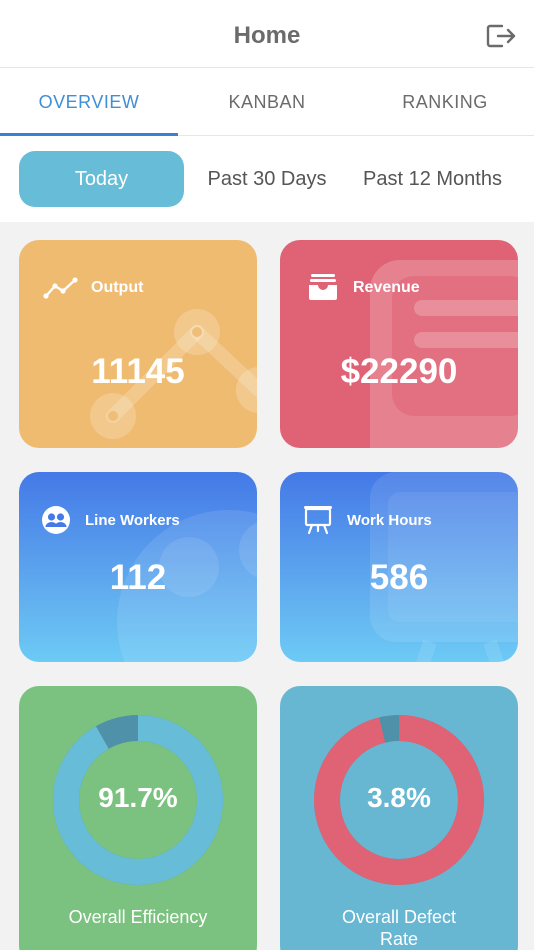 The height and width of the screenshot is (950, 534). I want to click on line-workers-label: Line Workers, so click(132, 520).